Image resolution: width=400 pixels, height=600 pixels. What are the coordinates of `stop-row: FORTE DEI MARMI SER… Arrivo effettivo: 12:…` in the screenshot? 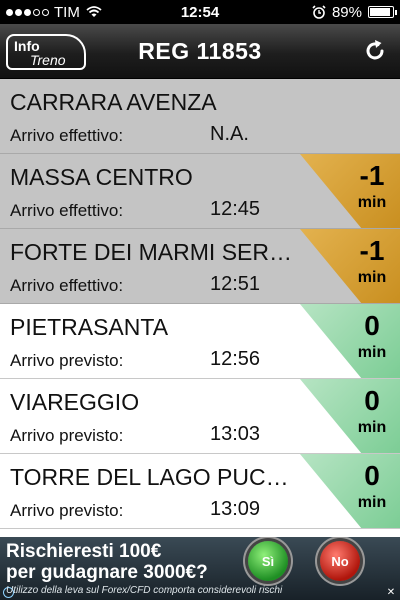 It's located at (200, 266).